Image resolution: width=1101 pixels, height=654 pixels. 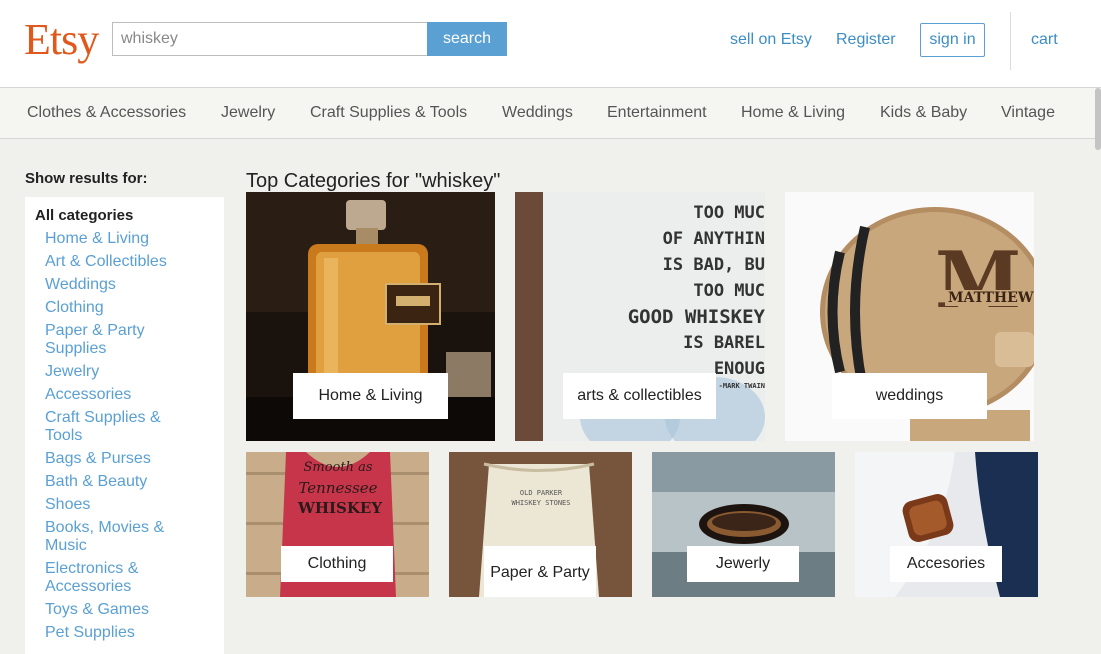 I want to click on sidebar-item-bags-purses: Bags & Purses, so click(x=132, y=459).